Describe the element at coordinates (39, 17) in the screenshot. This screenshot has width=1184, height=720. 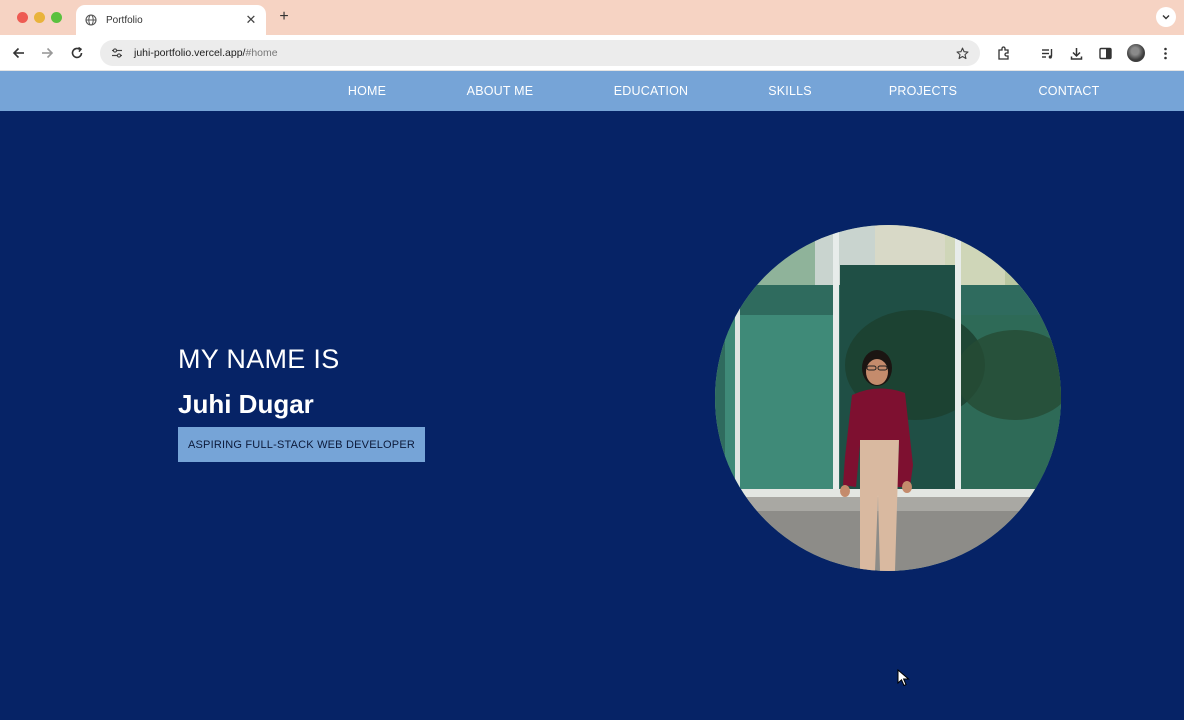
I see `minimize-window-button` at that location.